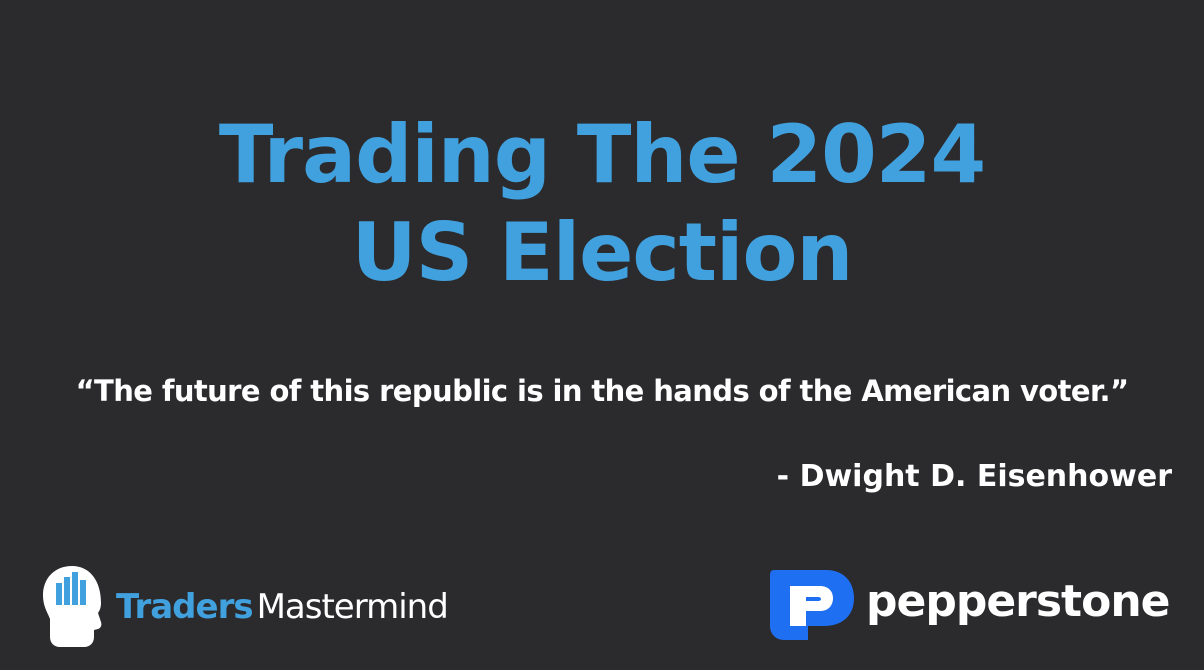 The width and height of the screenshot is (1204, 670). Describe the element at coordinates (352, 607) in the screenshot. I see `wordmark-mastermind: Mastermind` at that location.